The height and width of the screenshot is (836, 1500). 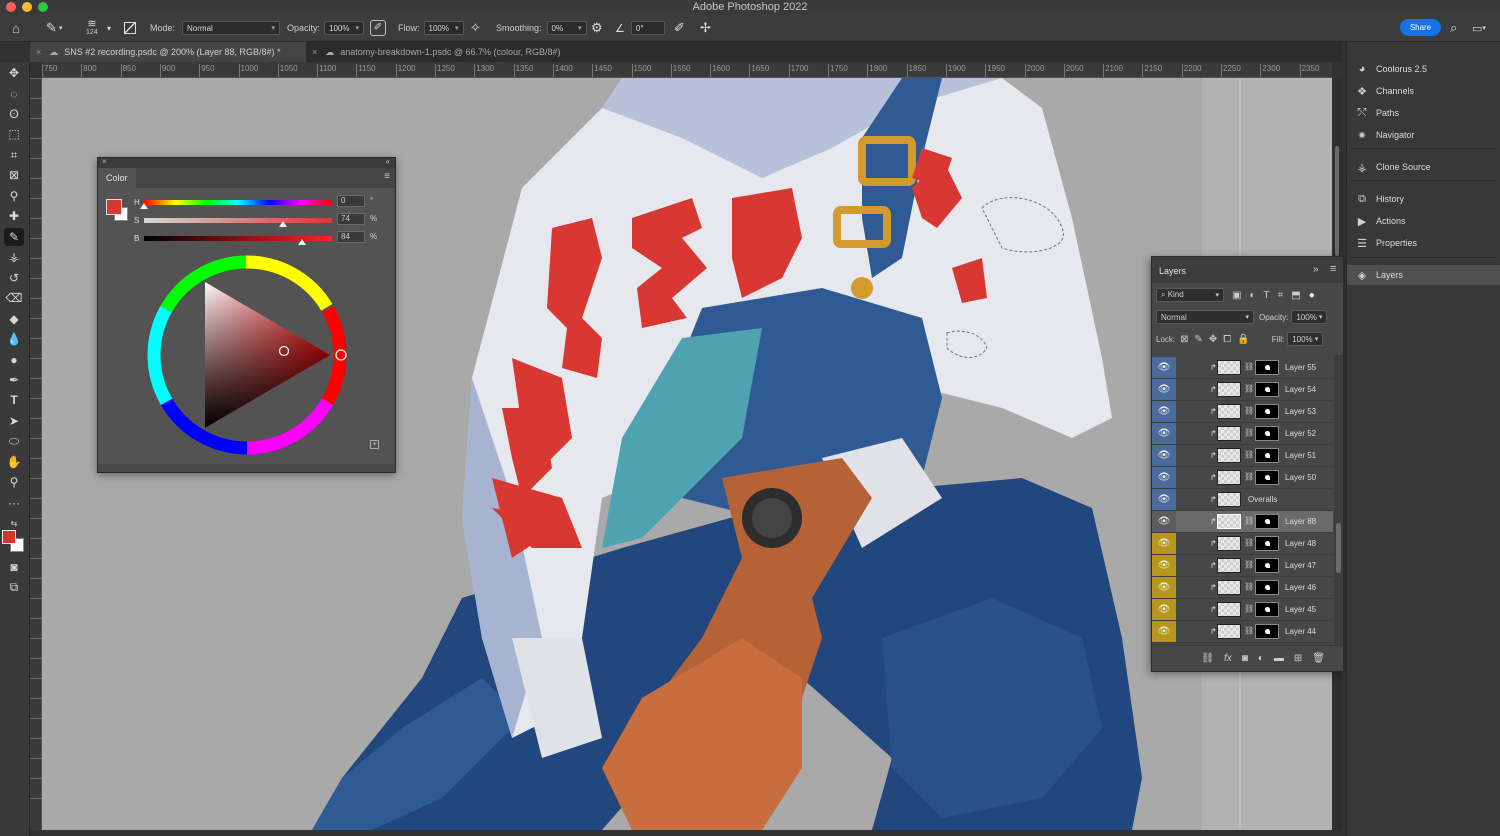 I want to click on crop-tool-icon: ⌗, so click(x=14, y=155).